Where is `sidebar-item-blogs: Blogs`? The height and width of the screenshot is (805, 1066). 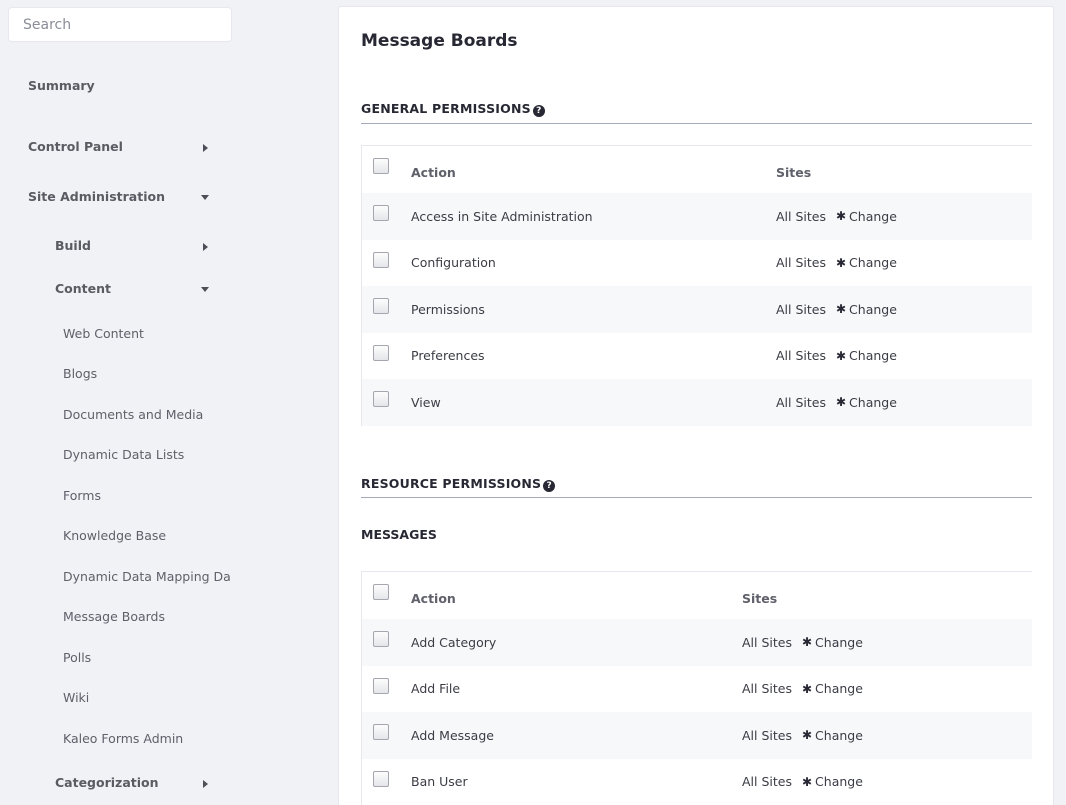
sidebar-item-blogs: Blogs is located at coordinates (147, 373).